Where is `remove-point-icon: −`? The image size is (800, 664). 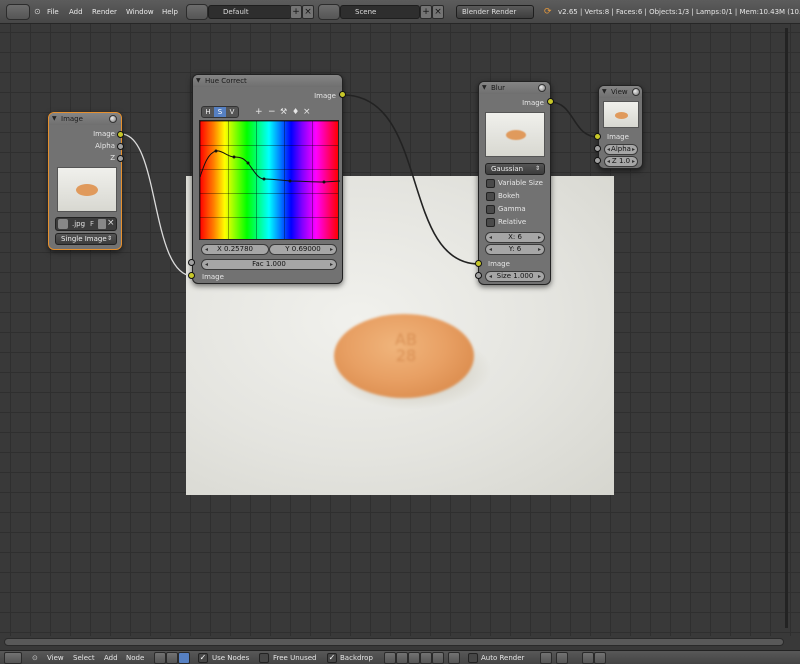 remove-point-icon: − is located at coordinates (272, 112).